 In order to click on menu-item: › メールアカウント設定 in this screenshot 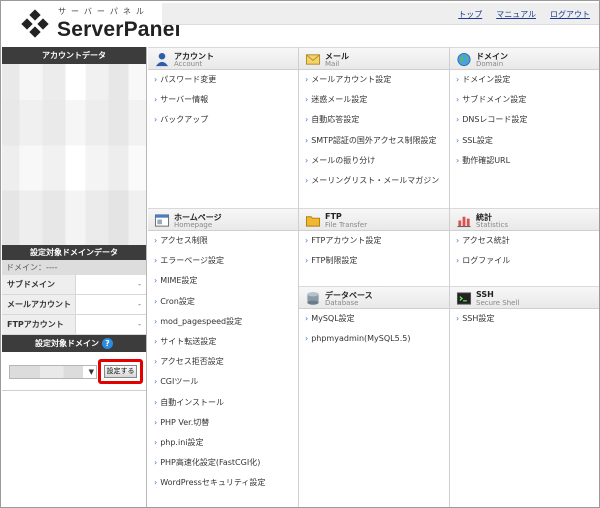, I will do `click(374, 80)`.